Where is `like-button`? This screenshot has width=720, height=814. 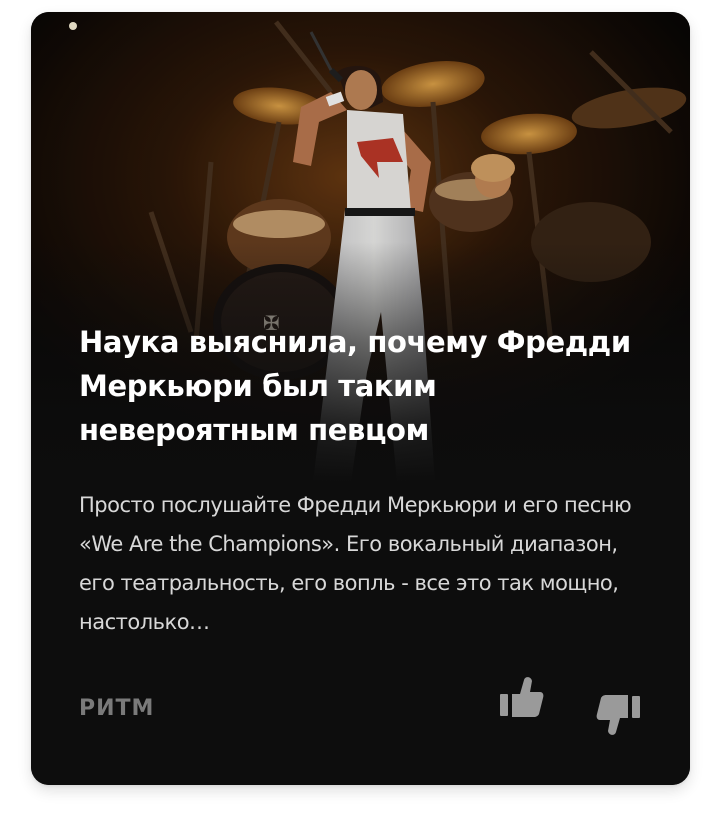 like-button is located at coordinates (521, 697).